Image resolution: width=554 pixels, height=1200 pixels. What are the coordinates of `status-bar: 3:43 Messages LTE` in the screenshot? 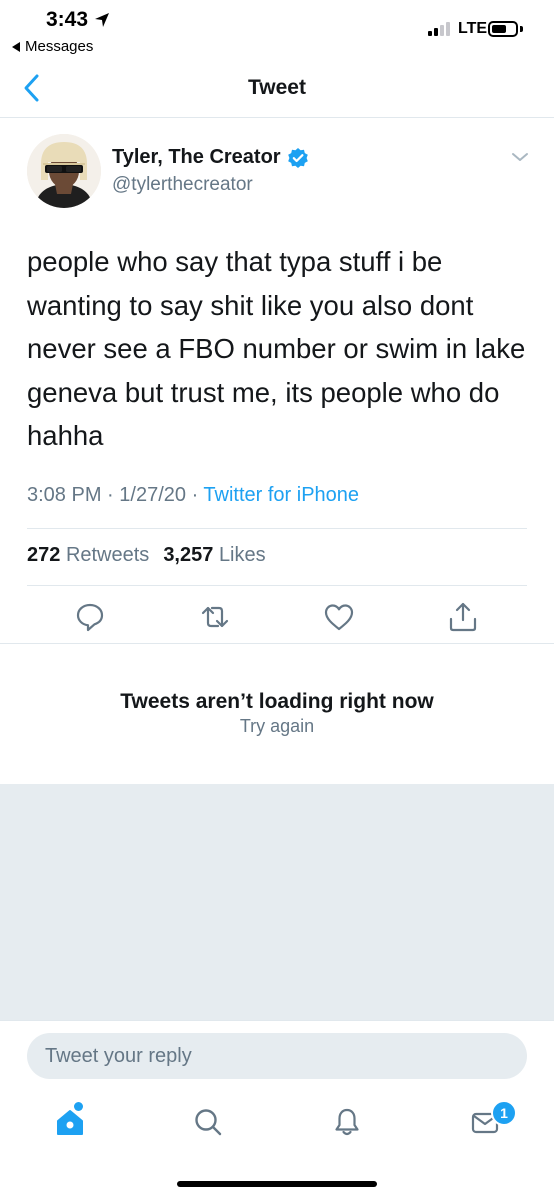 It's located at (277, 29).